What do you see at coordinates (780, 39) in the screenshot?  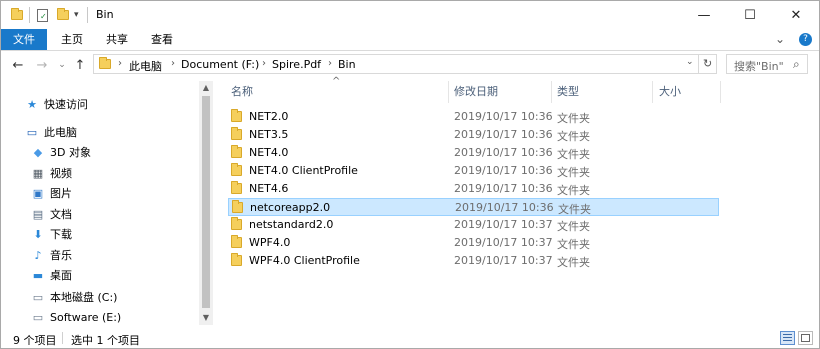 I see `expand-ribbon-icon: ⌄` at bounding box center [780, 39].